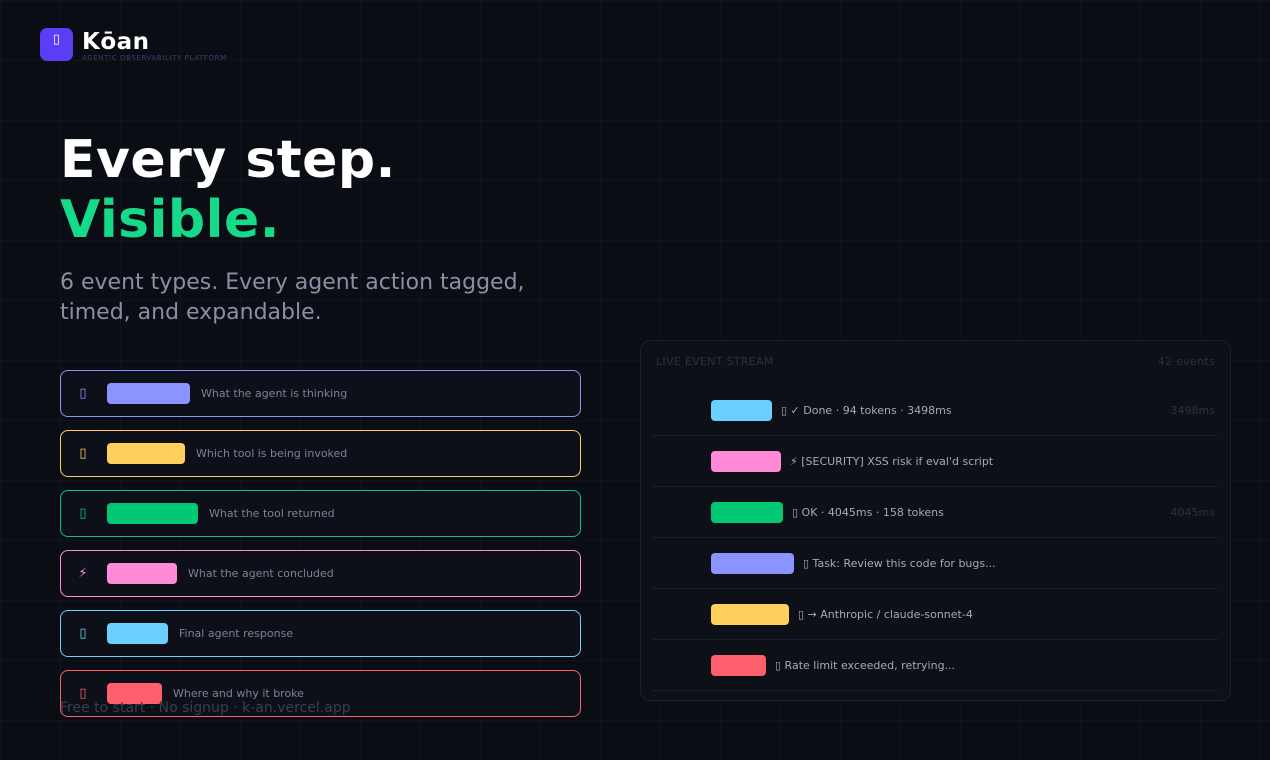  I want to click on event-type-row: ▯ What the tool returned, so click(320, 513).